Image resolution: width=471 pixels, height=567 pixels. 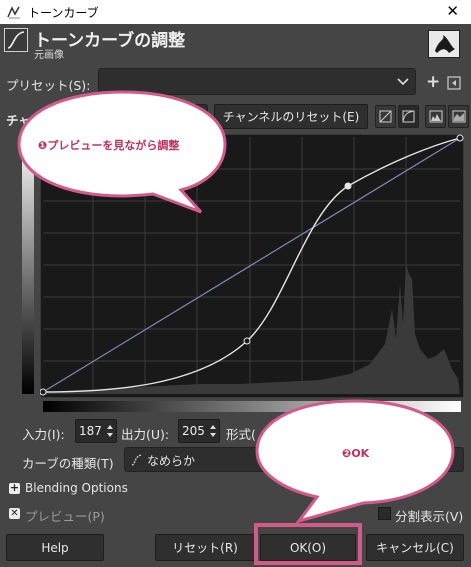 I want to click on output-label: 出力(U):, so click(x=145, y=434).